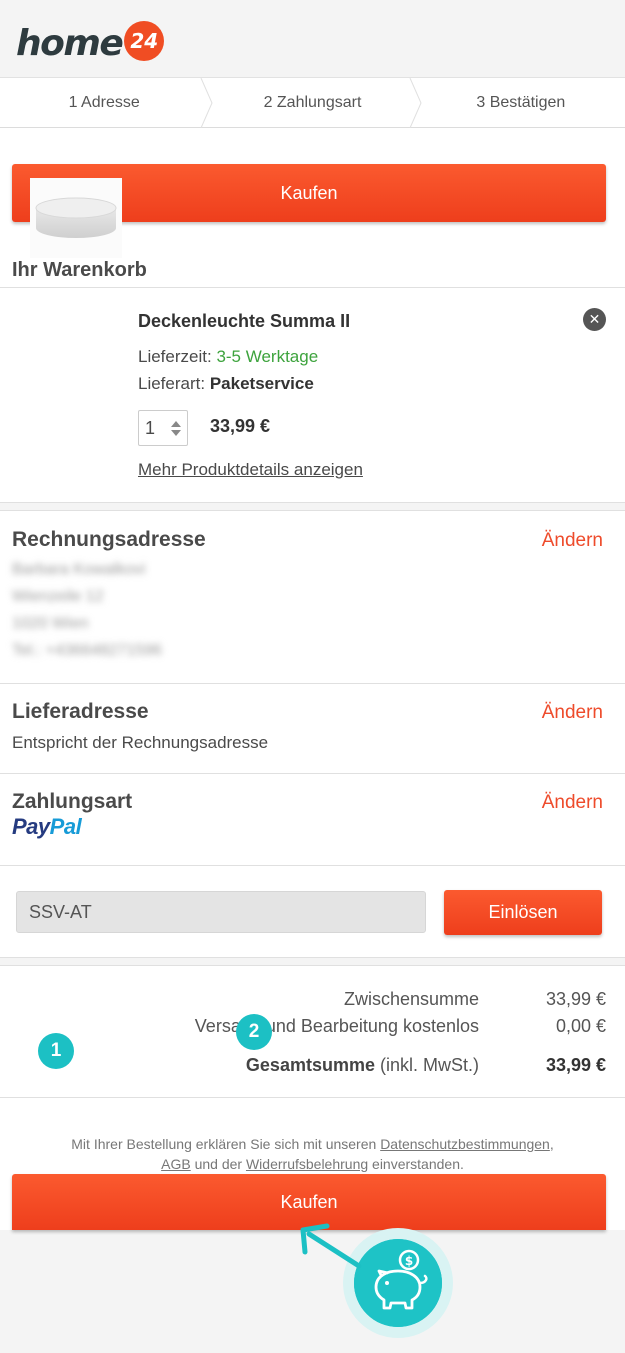 The height and width of the screenshot is (1353, 625). I want to click on payment-title: Zahlungsart, so click(72, 801).